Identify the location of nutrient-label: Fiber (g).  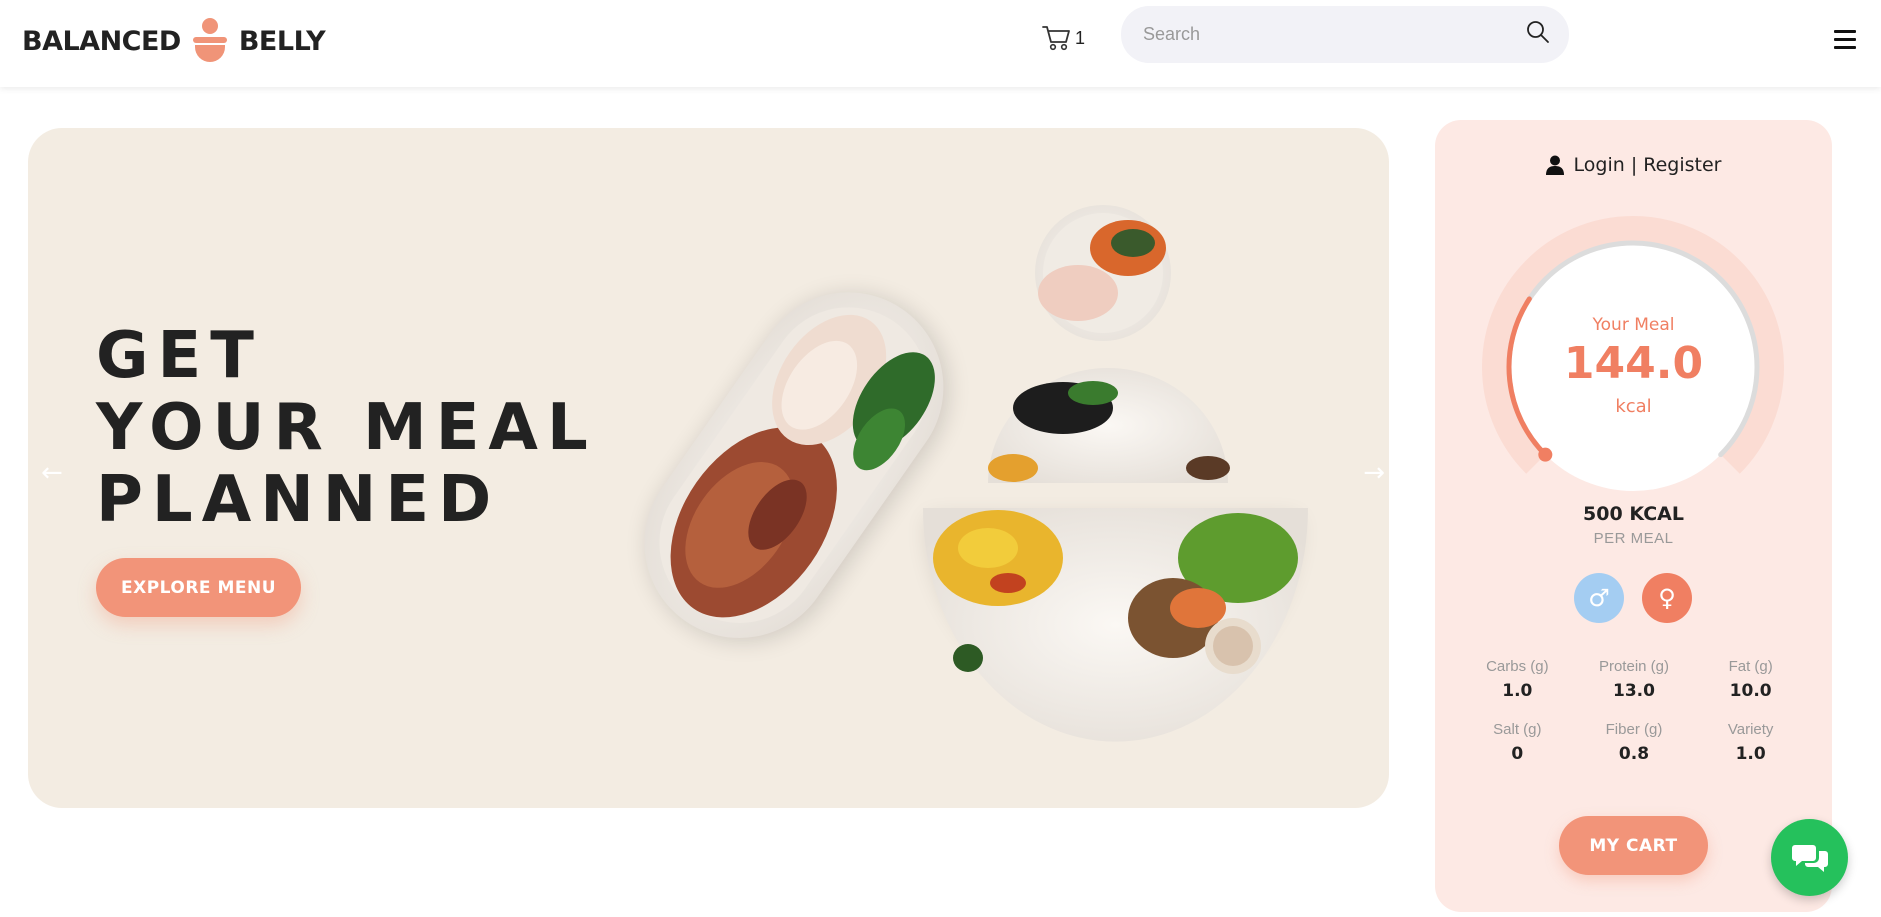
(1634, 729).